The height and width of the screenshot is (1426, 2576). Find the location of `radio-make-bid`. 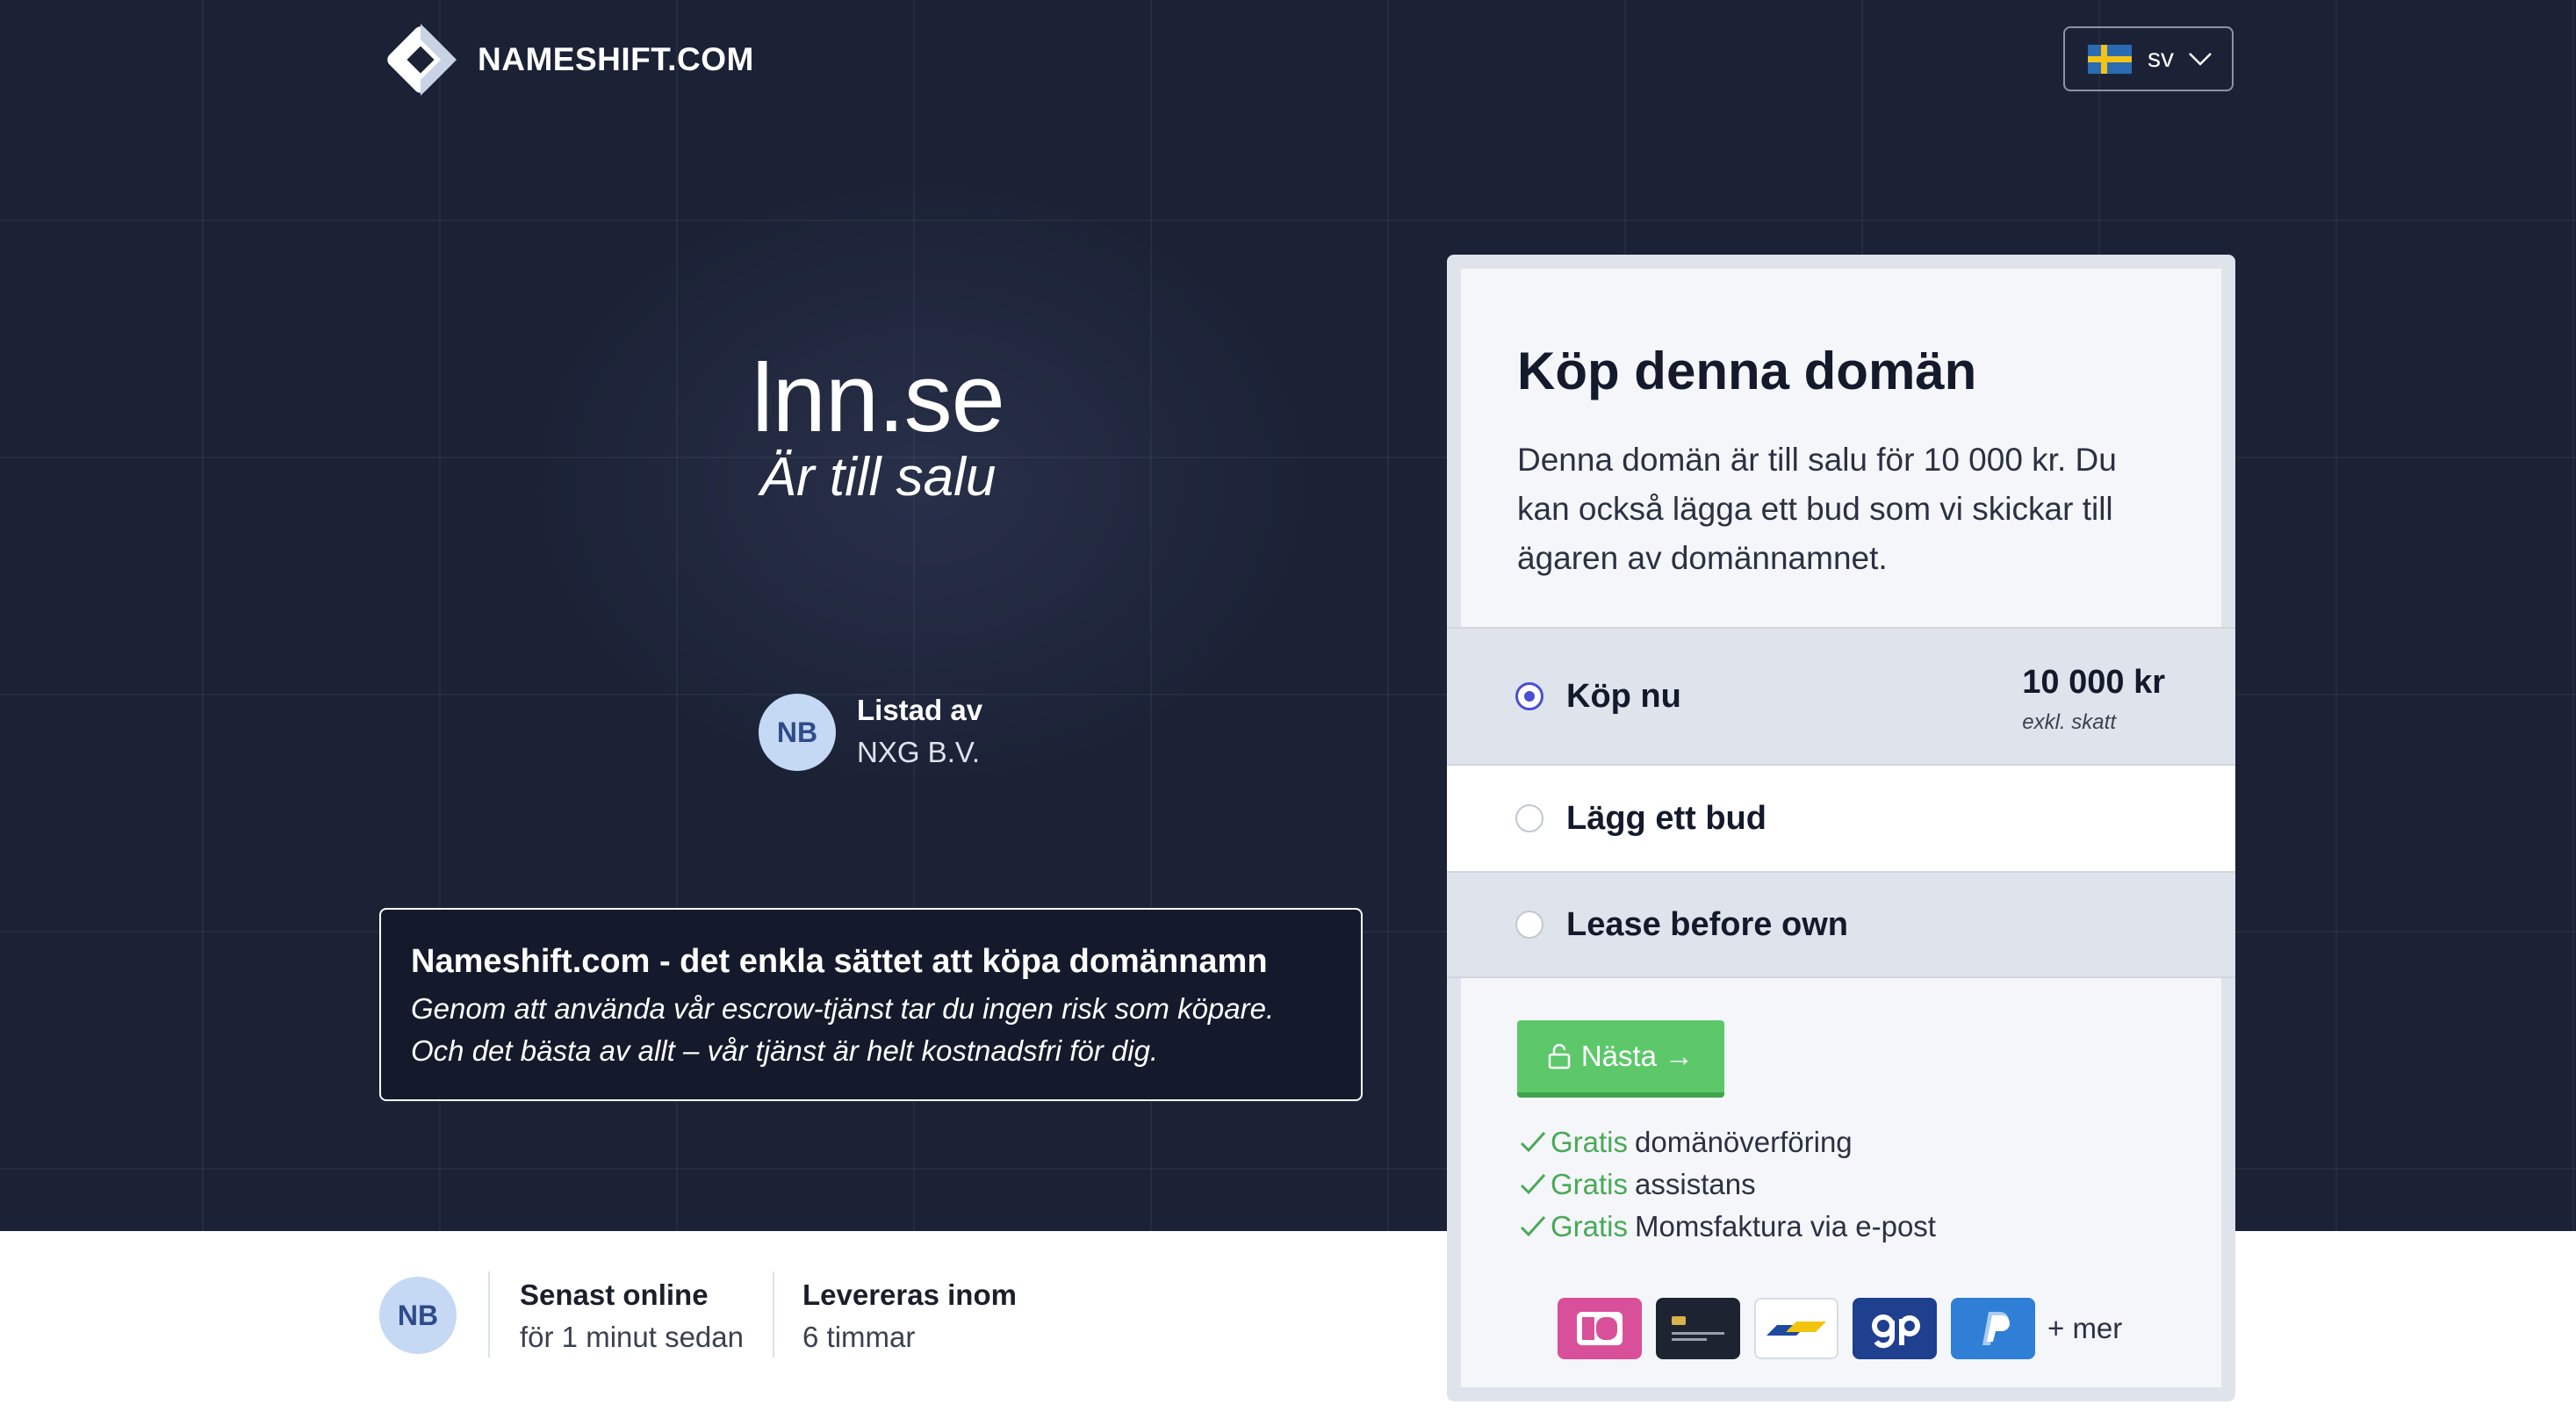

radio-make-bid is located at coordinates (1529, 818).